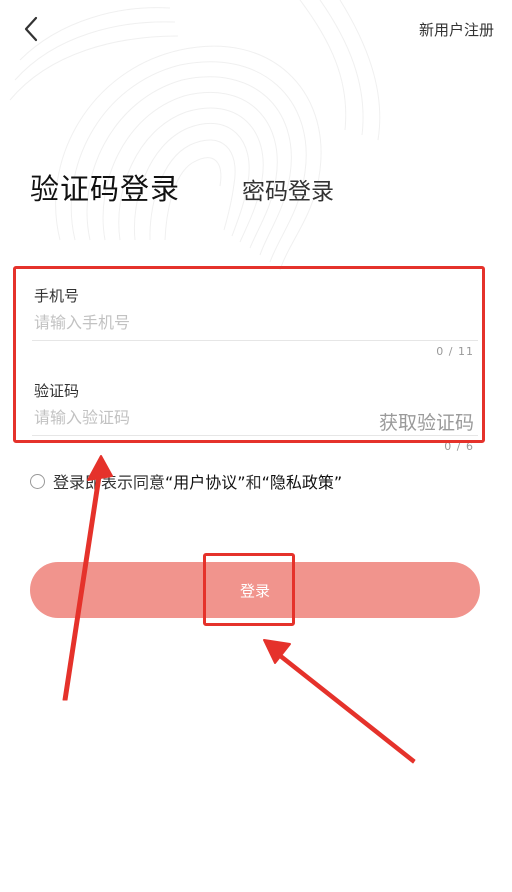  I want to click on agreement-and: 和, so click(253, 482).